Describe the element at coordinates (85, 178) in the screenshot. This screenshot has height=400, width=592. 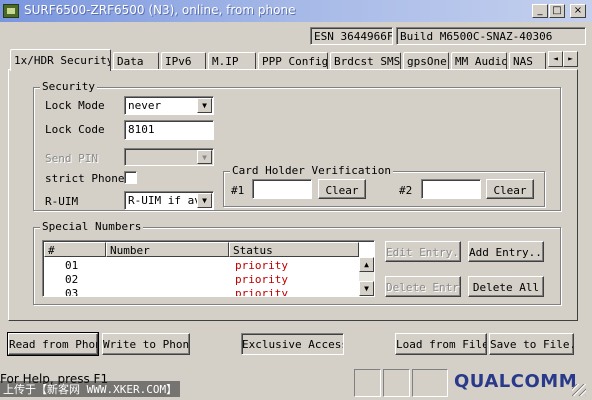
I see `strict-phone-label: strict Phone` at that location.